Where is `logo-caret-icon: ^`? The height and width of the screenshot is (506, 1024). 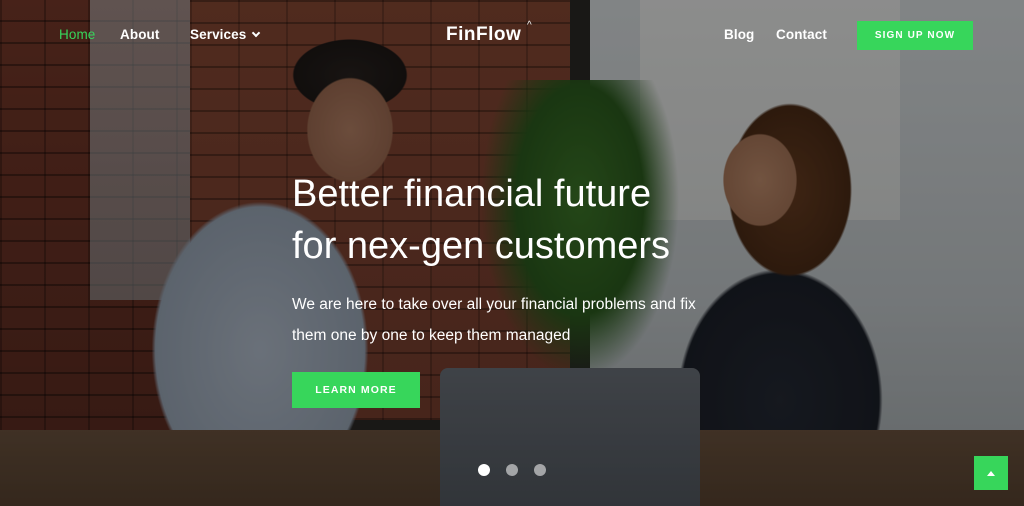
logo-caret-icon: ^ is located at coordinates (529, 25).